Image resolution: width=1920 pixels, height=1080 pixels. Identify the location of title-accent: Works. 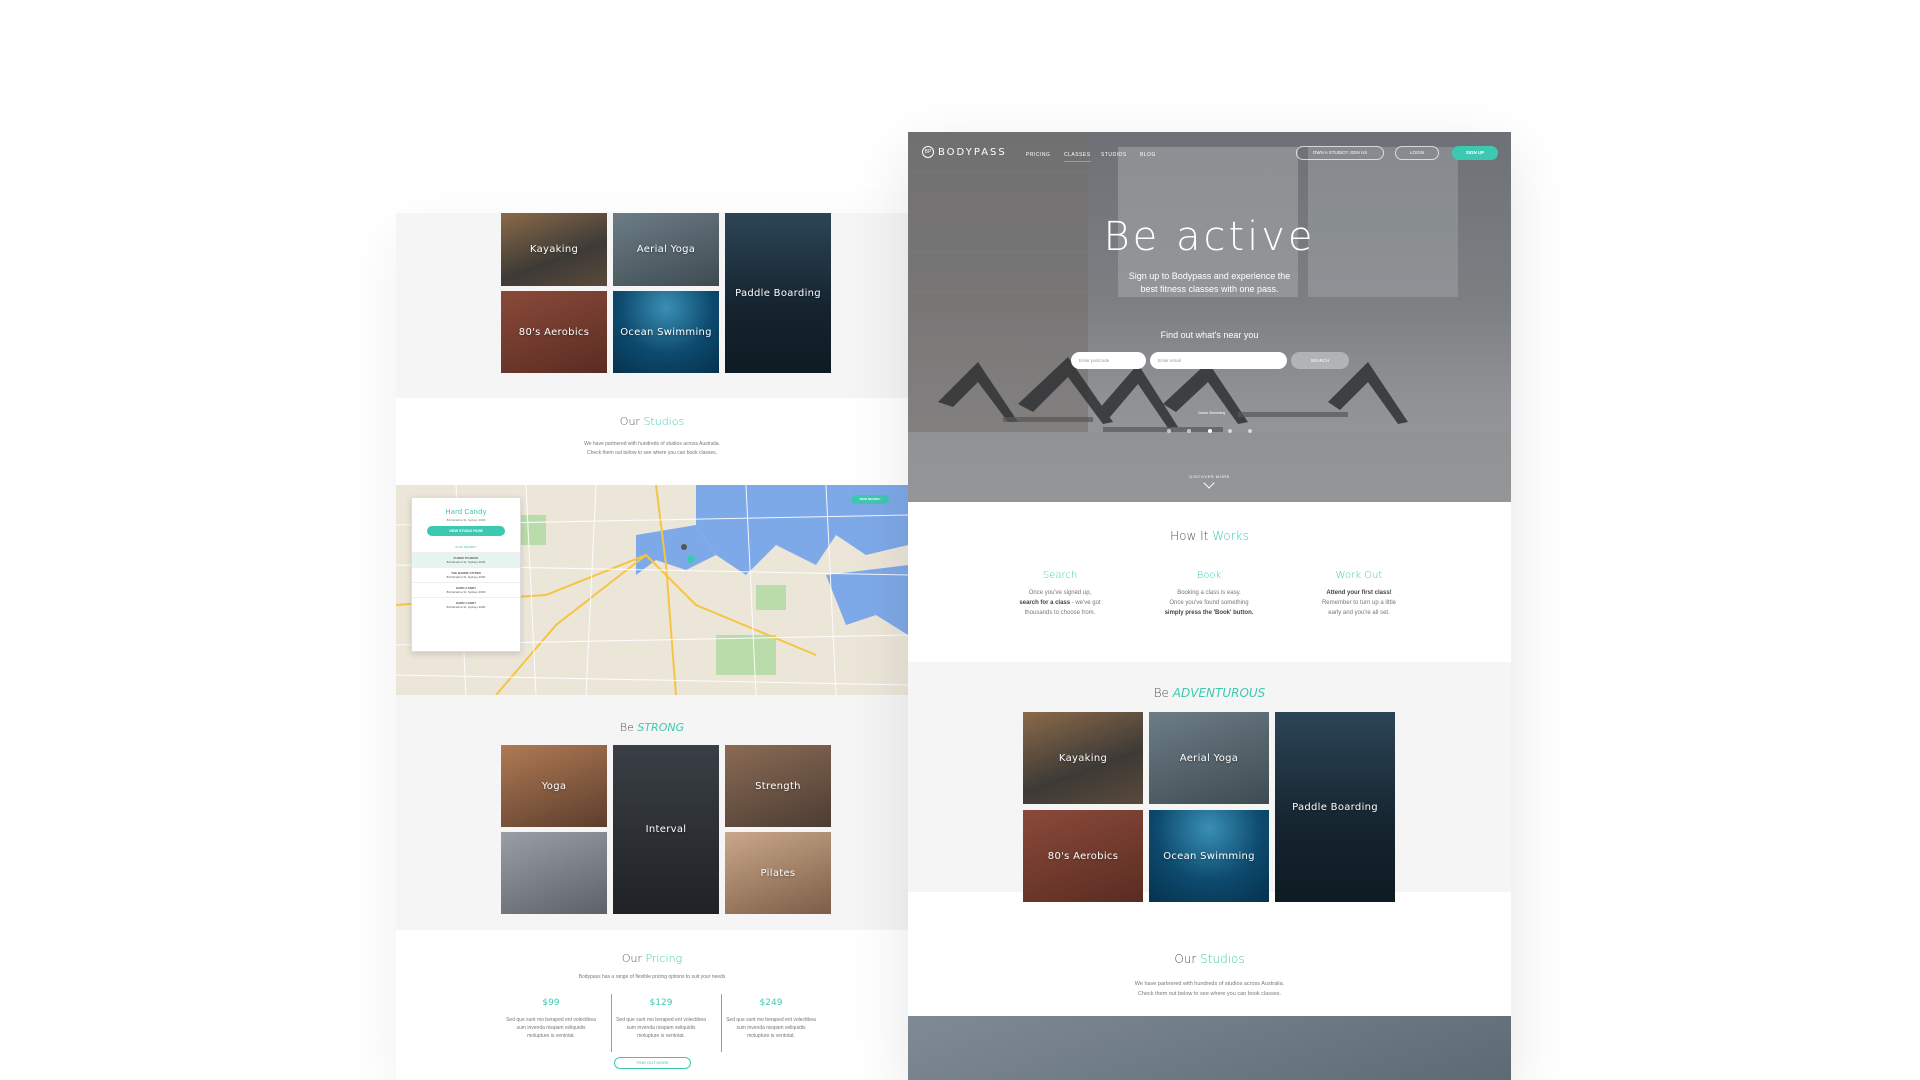
(1230, 536).